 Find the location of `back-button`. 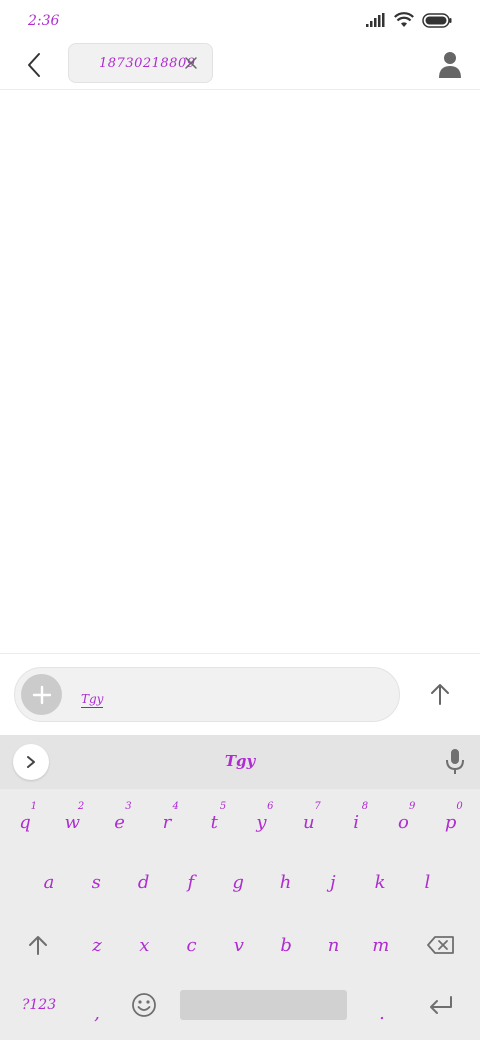

back-button is located at coordinates (34, 65).